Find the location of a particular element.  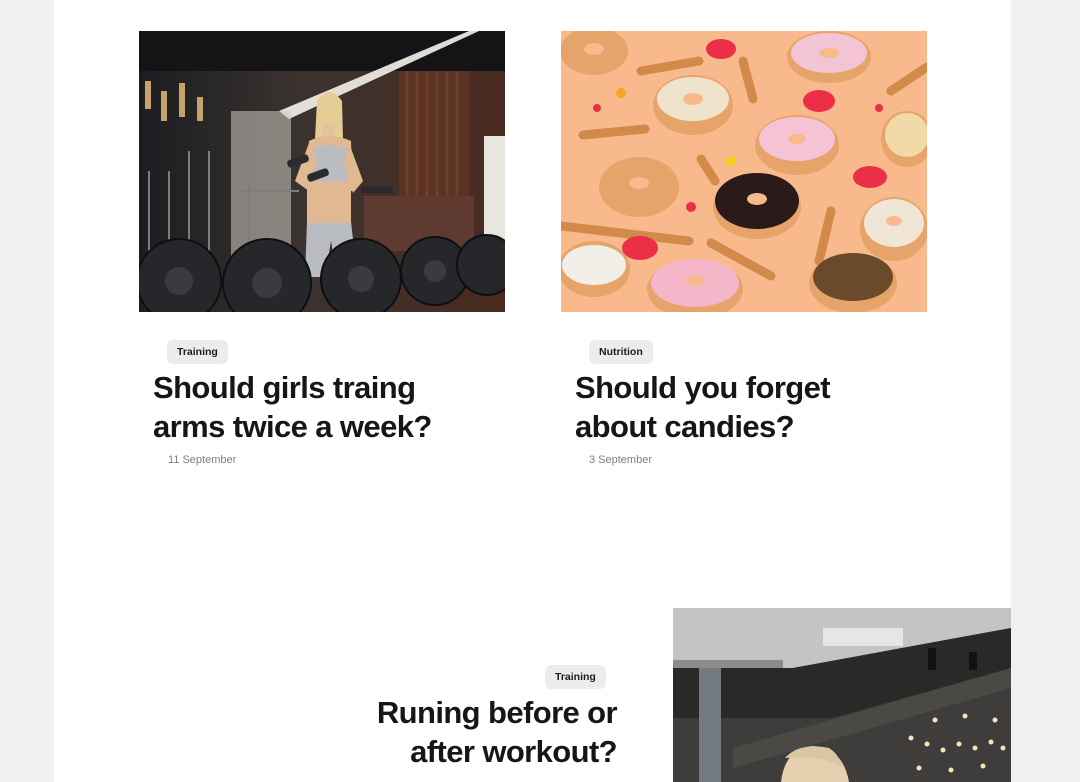

post-title-line-1: Runing before or is located at coordinates (497, 712).